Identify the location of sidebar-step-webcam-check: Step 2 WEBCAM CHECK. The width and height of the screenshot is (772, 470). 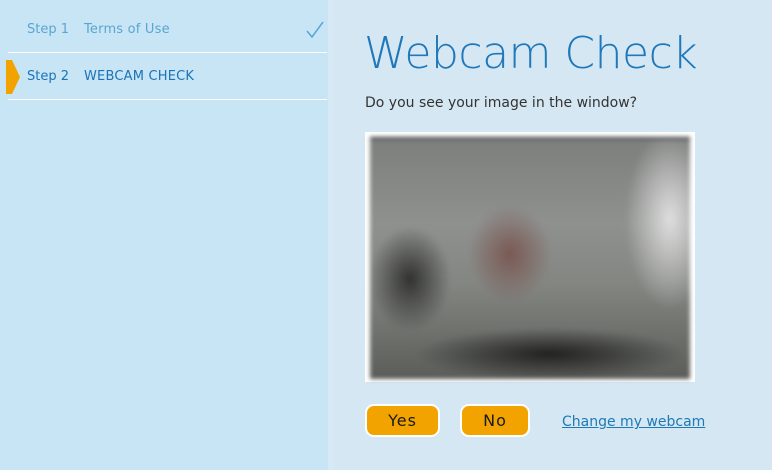
(166, 77).